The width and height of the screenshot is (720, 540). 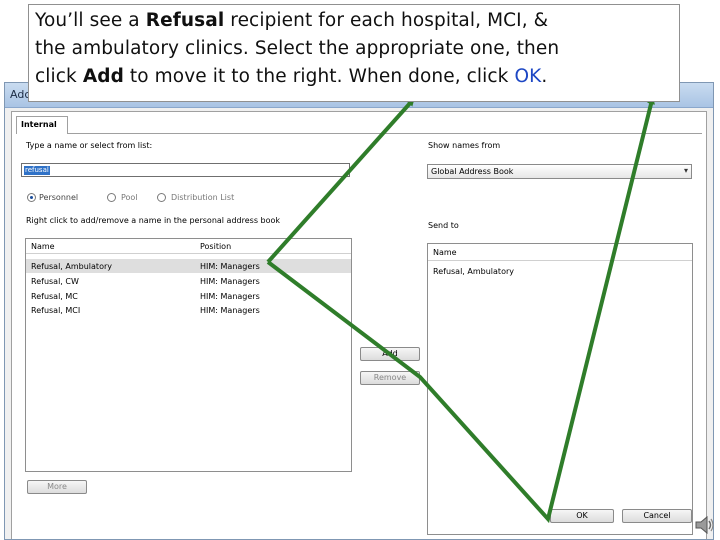 What do you see at coordinates (188, 246) in the screenshot?
I see `recipient-list-header: Name Position` at bounding box center [188, 246].